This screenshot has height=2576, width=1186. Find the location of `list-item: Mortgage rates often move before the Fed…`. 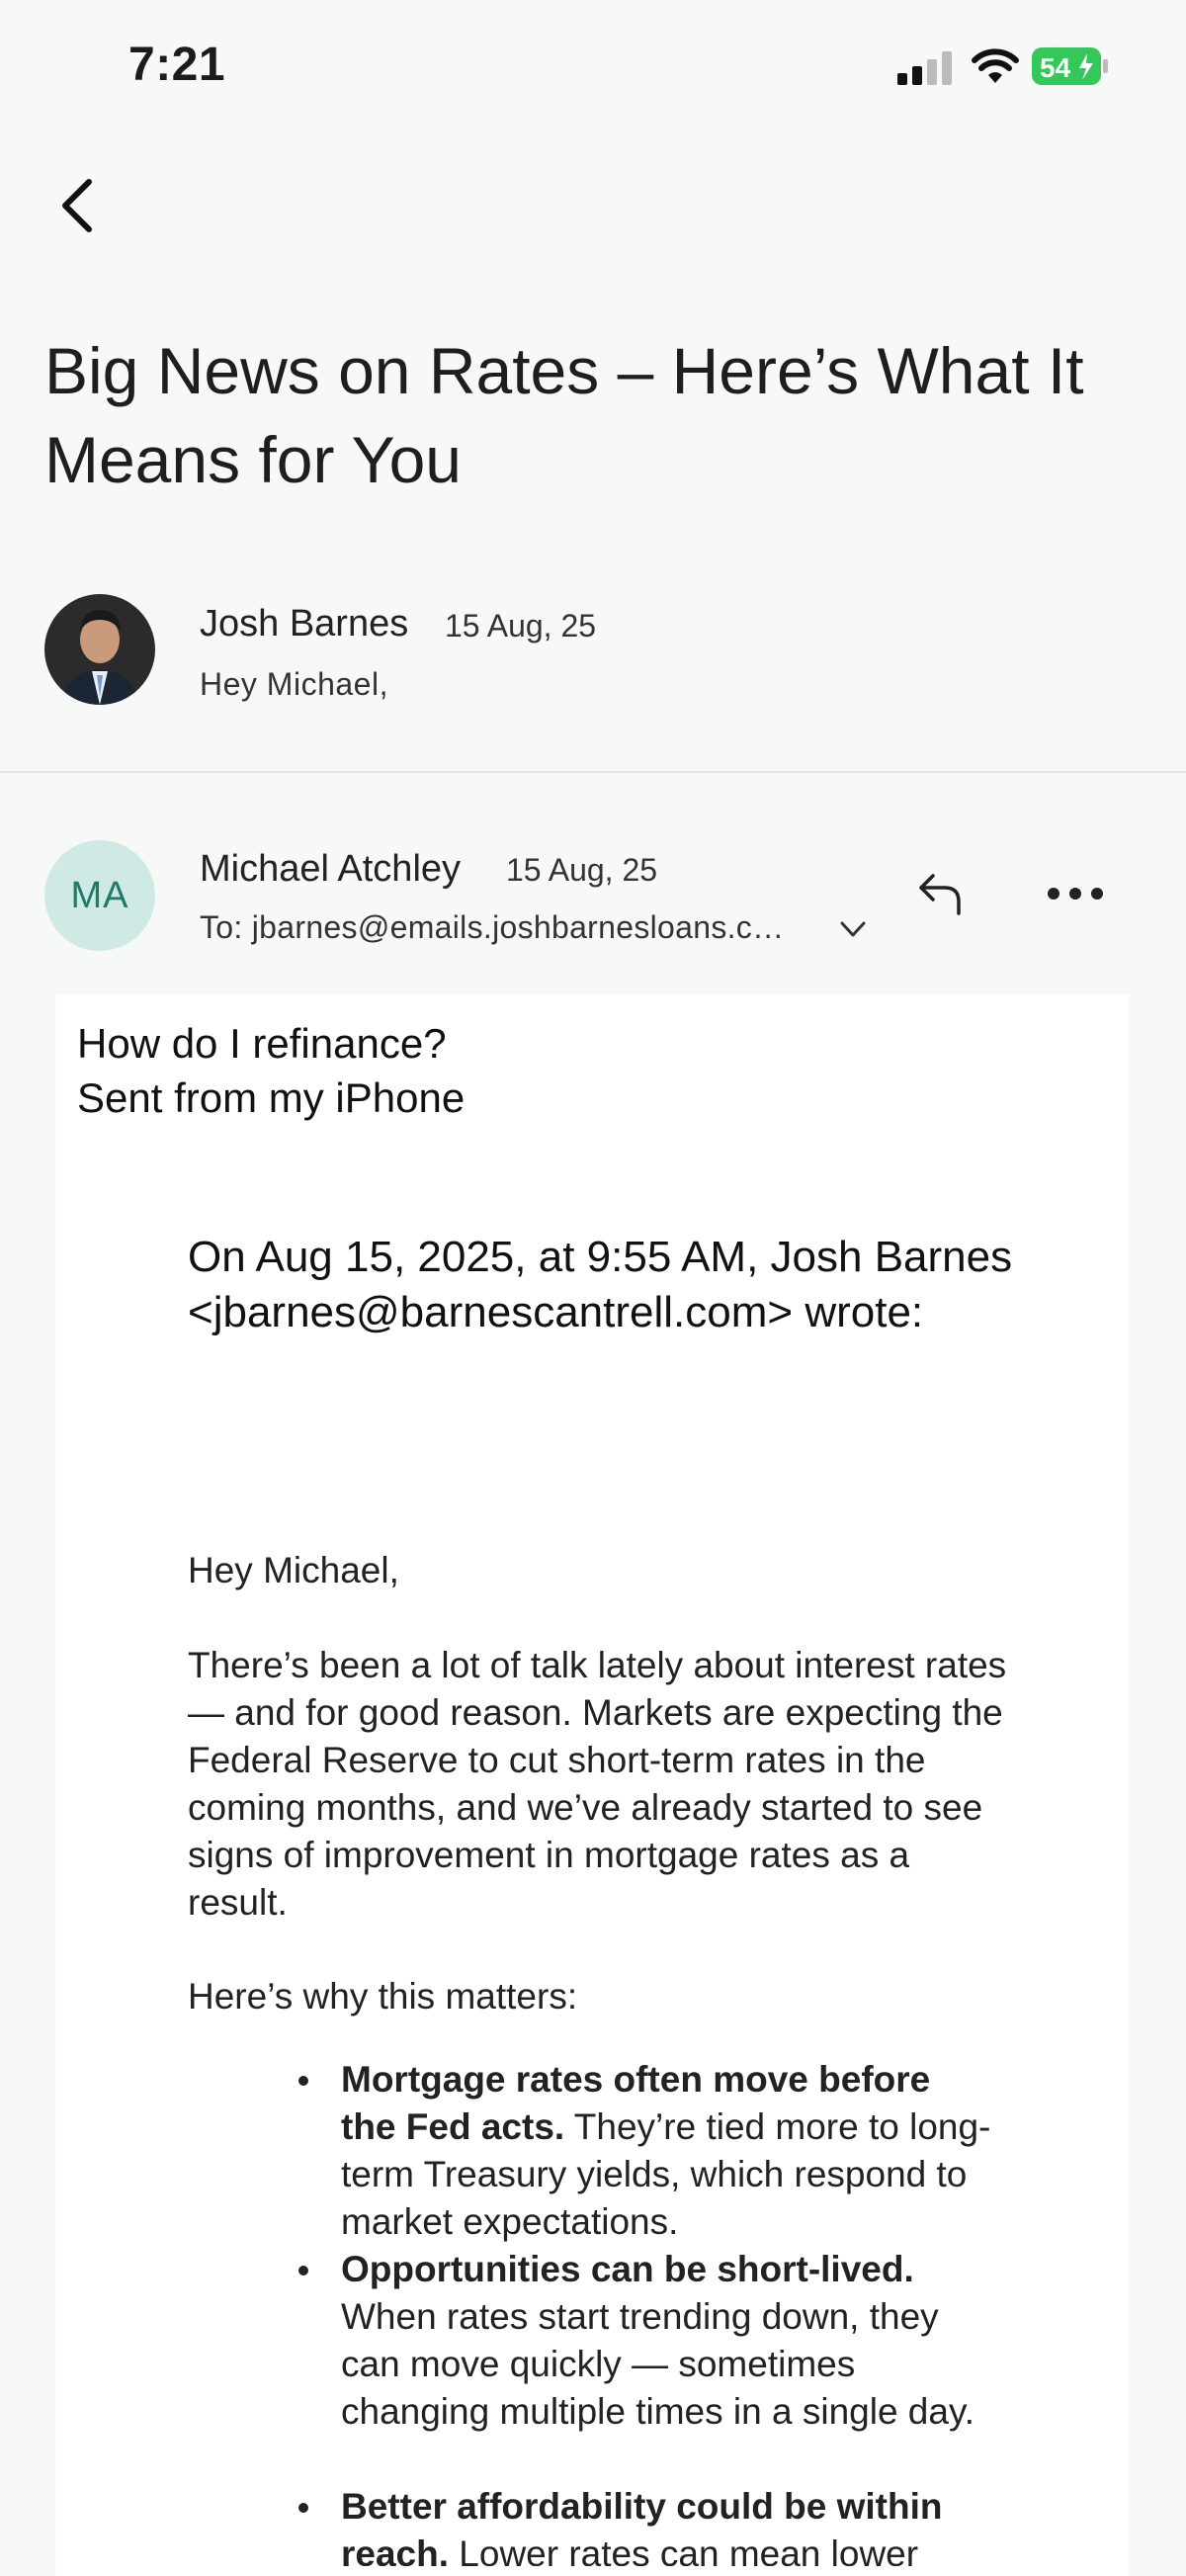

list-item: Mortgage rates often move before the Fed… is located at coordinates (667, 2151).